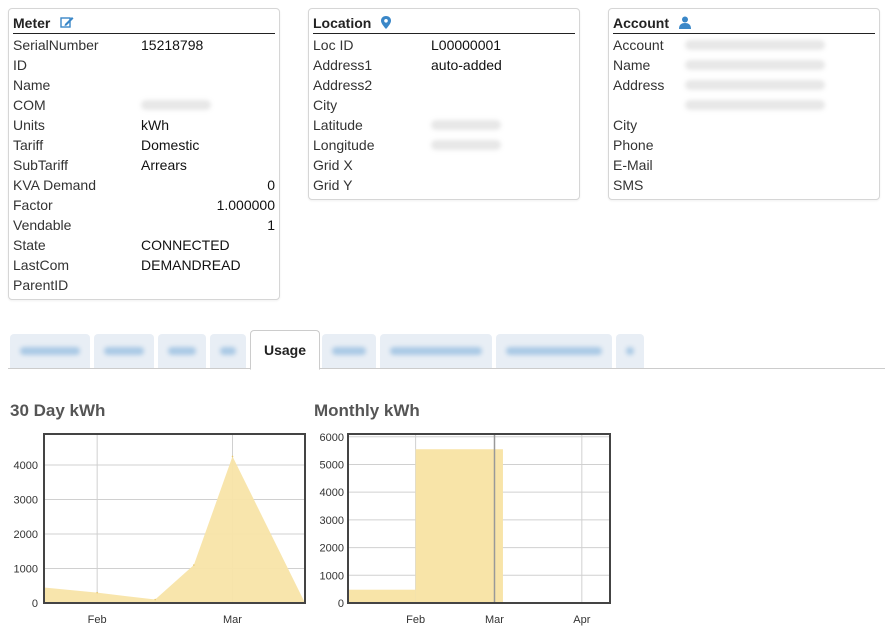 Image resolution: width=885 pixels, height=629 pixels. Describe the element at coordinates (26, 501) in the screenshot. I see `y-tick-label: 3000` at that location.